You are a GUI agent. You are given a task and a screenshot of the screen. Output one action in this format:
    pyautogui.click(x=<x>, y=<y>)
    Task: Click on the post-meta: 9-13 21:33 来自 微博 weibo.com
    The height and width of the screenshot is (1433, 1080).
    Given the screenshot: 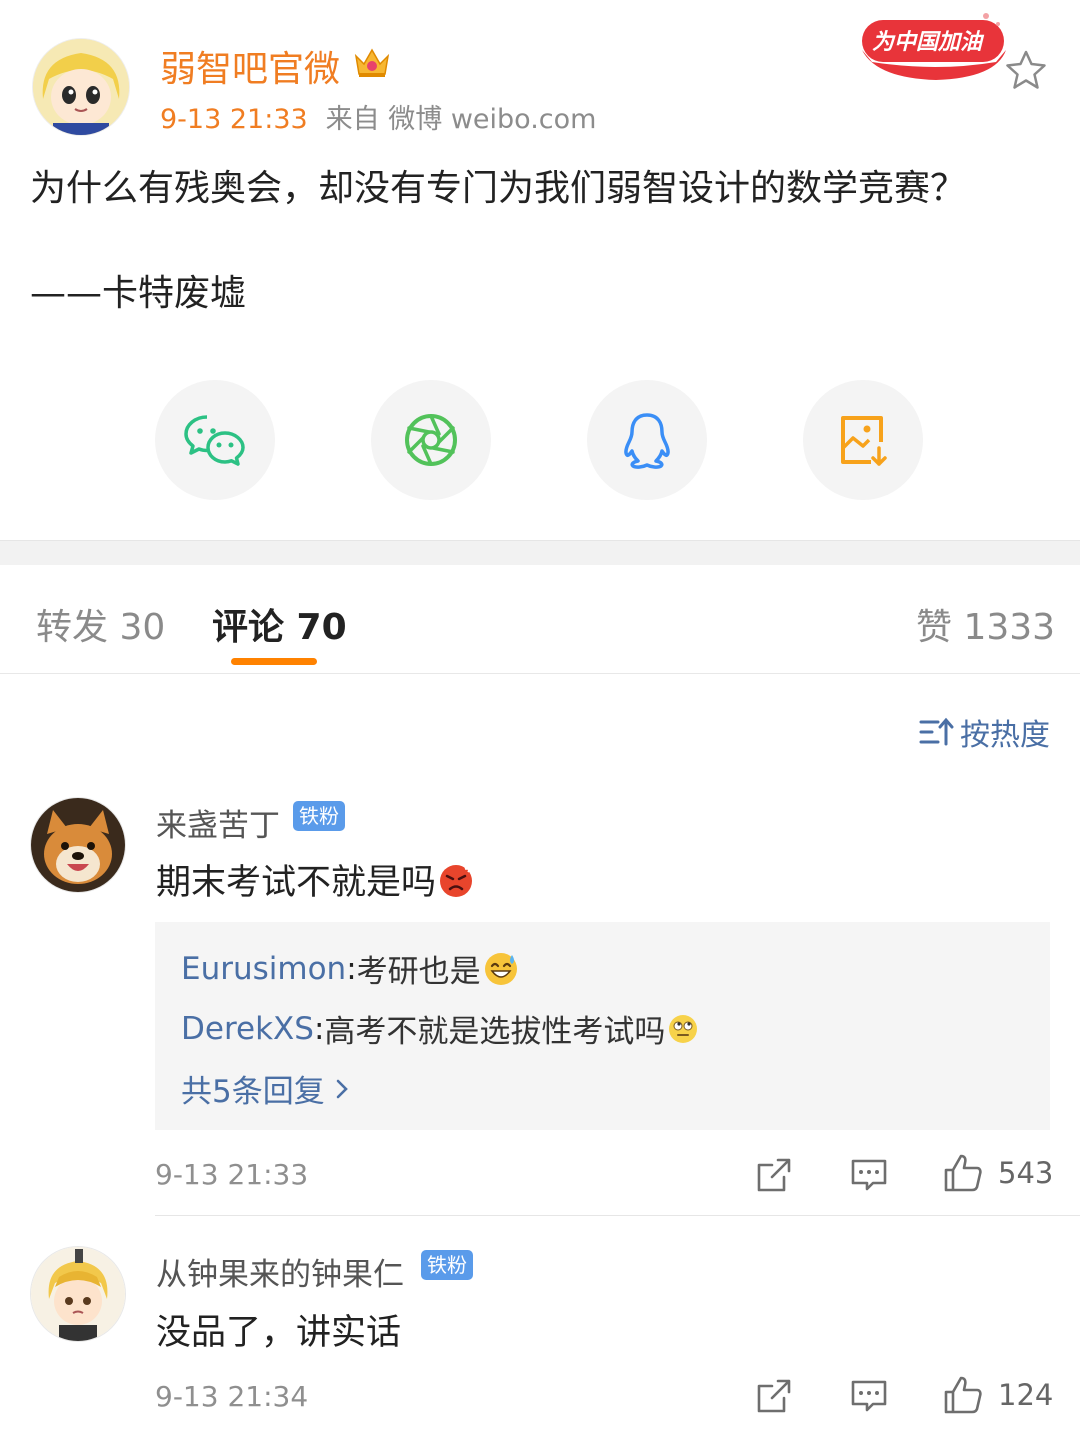 What is the action you would take?
    pyautogui.click(x=378, y=116)
    